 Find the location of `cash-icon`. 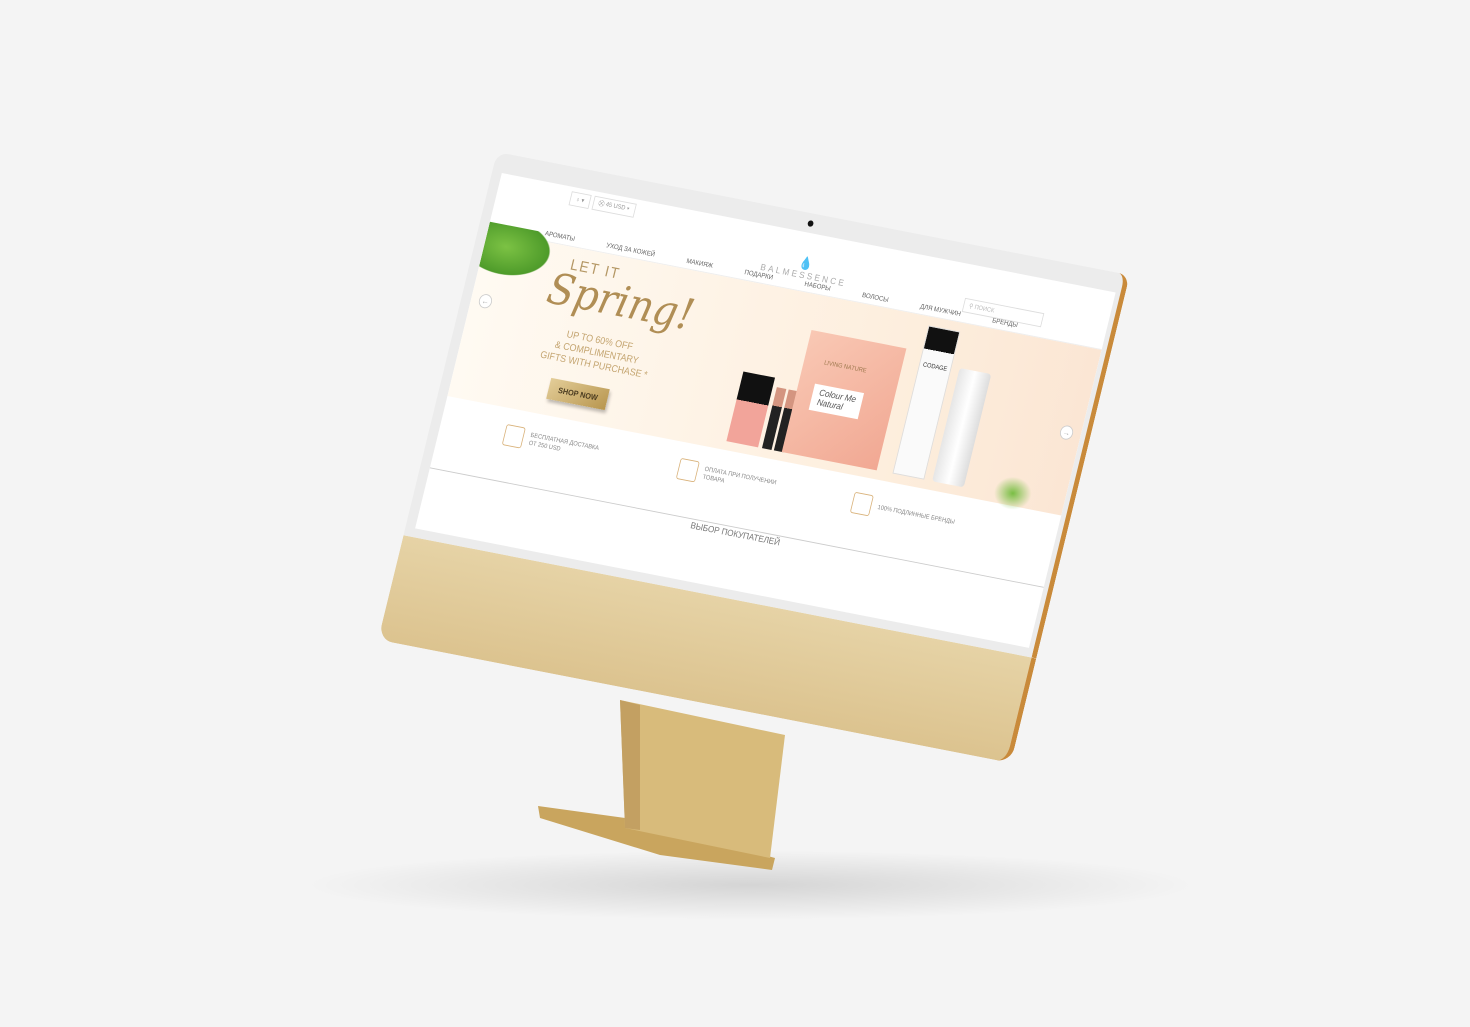

cash-icon is located at coordinates (687, 470).